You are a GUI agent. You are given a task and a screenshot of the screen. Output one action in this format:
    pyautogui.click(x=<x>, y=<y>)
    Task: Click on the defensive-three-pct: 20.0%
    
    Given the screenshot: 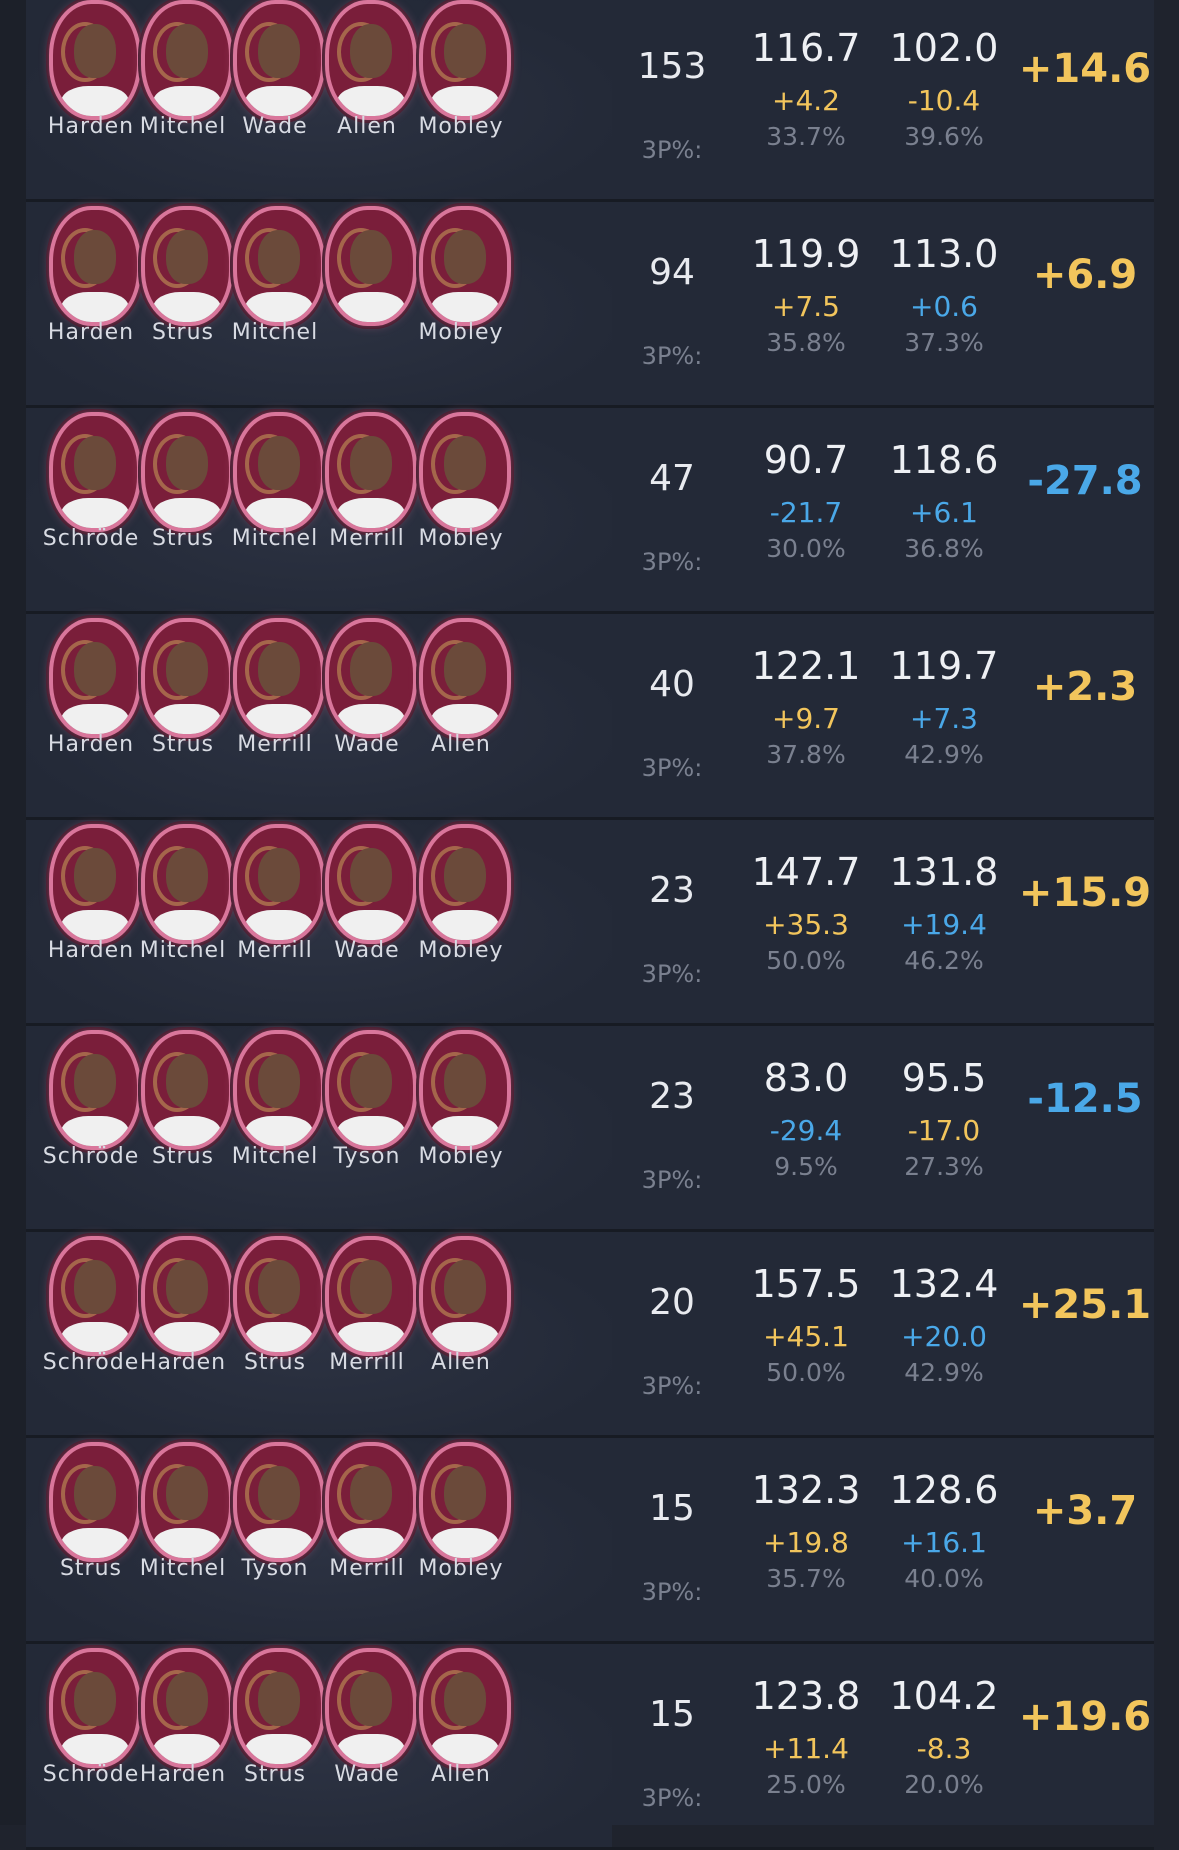 What is the action you would take?
    pyautogui.click(x=944, y=1784)
    